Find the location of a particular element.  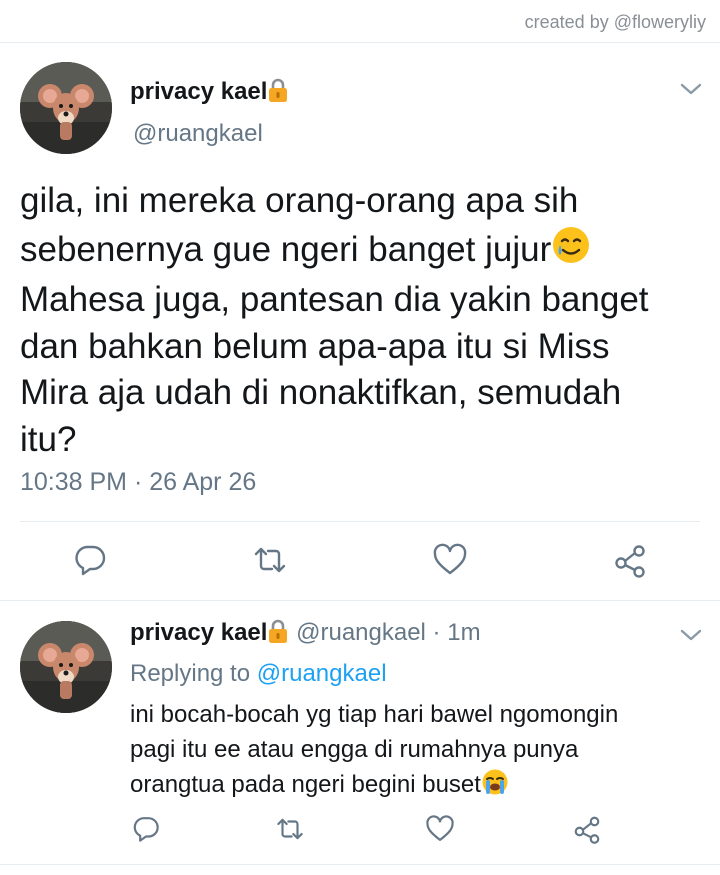

display-name: privacy kael is located at coordinates (209, 93).